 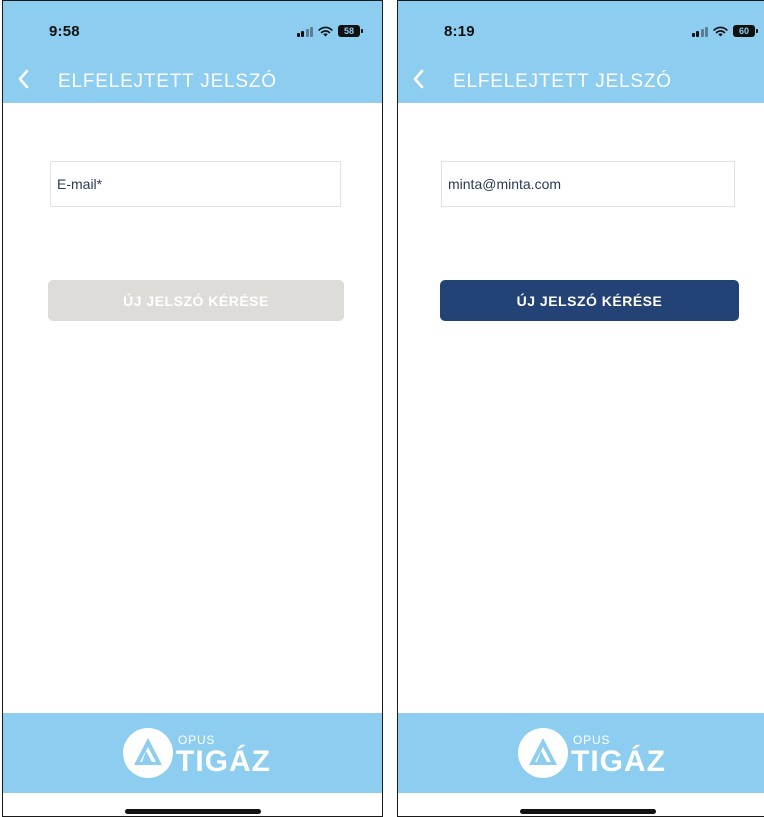 I want to click on battery-icon: 58, so click(x=350, y=31).